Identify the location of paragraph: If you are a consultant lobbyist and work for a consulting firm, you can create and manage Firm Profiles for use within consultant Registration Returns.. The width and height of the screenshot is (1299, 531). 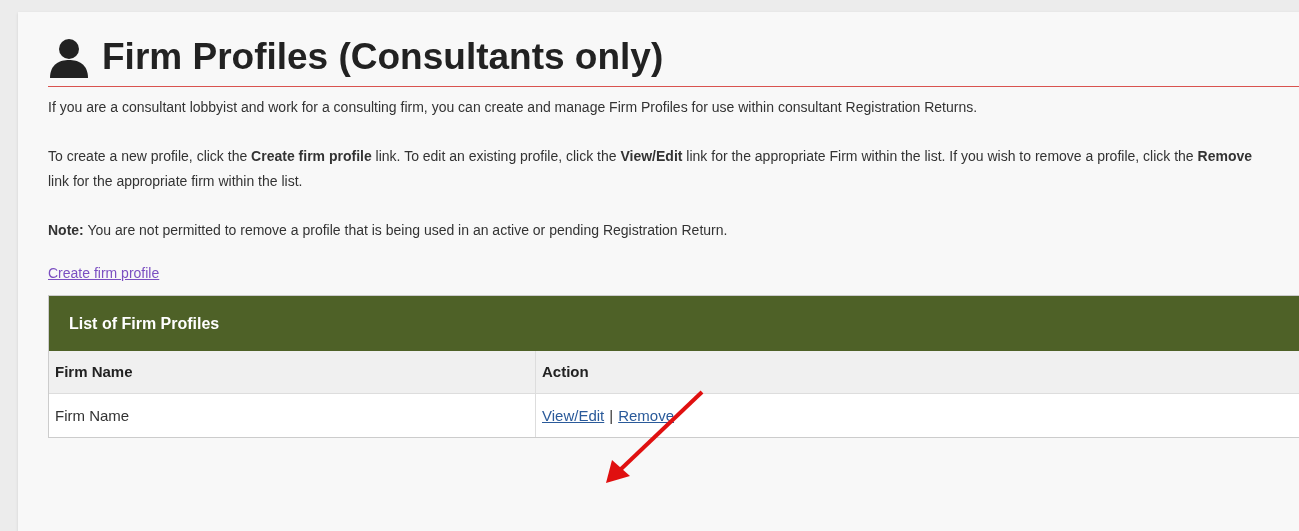
(513, 108).